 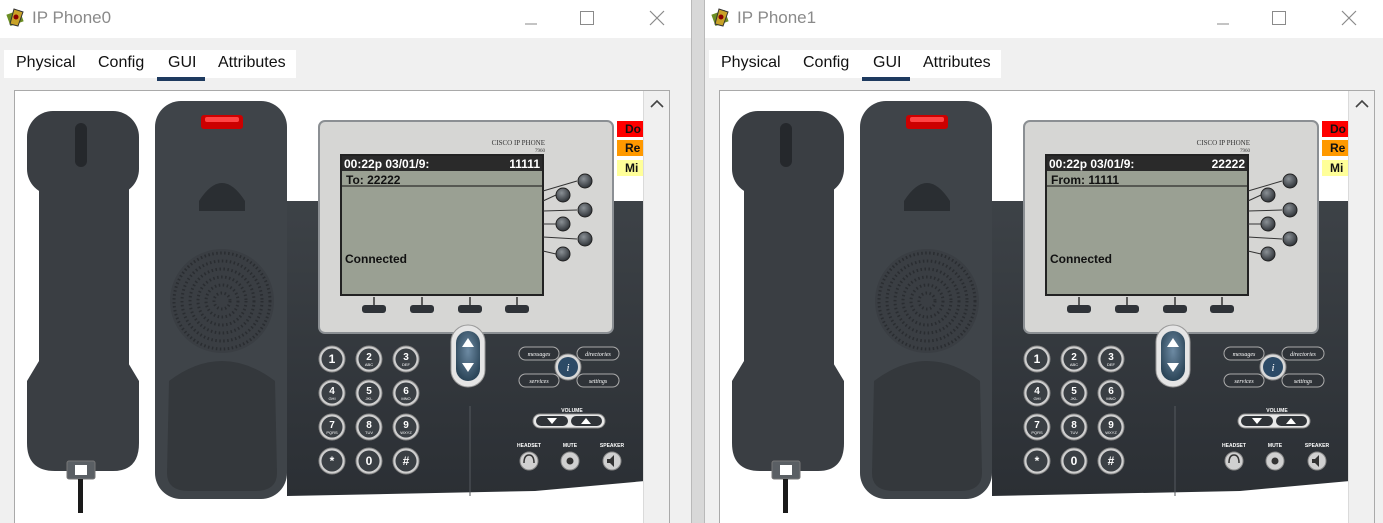 What do you see at coordinates (1275, 446) in the screenshot?
I see `mute-label: MUTE` at bounding box center [1275, 446].